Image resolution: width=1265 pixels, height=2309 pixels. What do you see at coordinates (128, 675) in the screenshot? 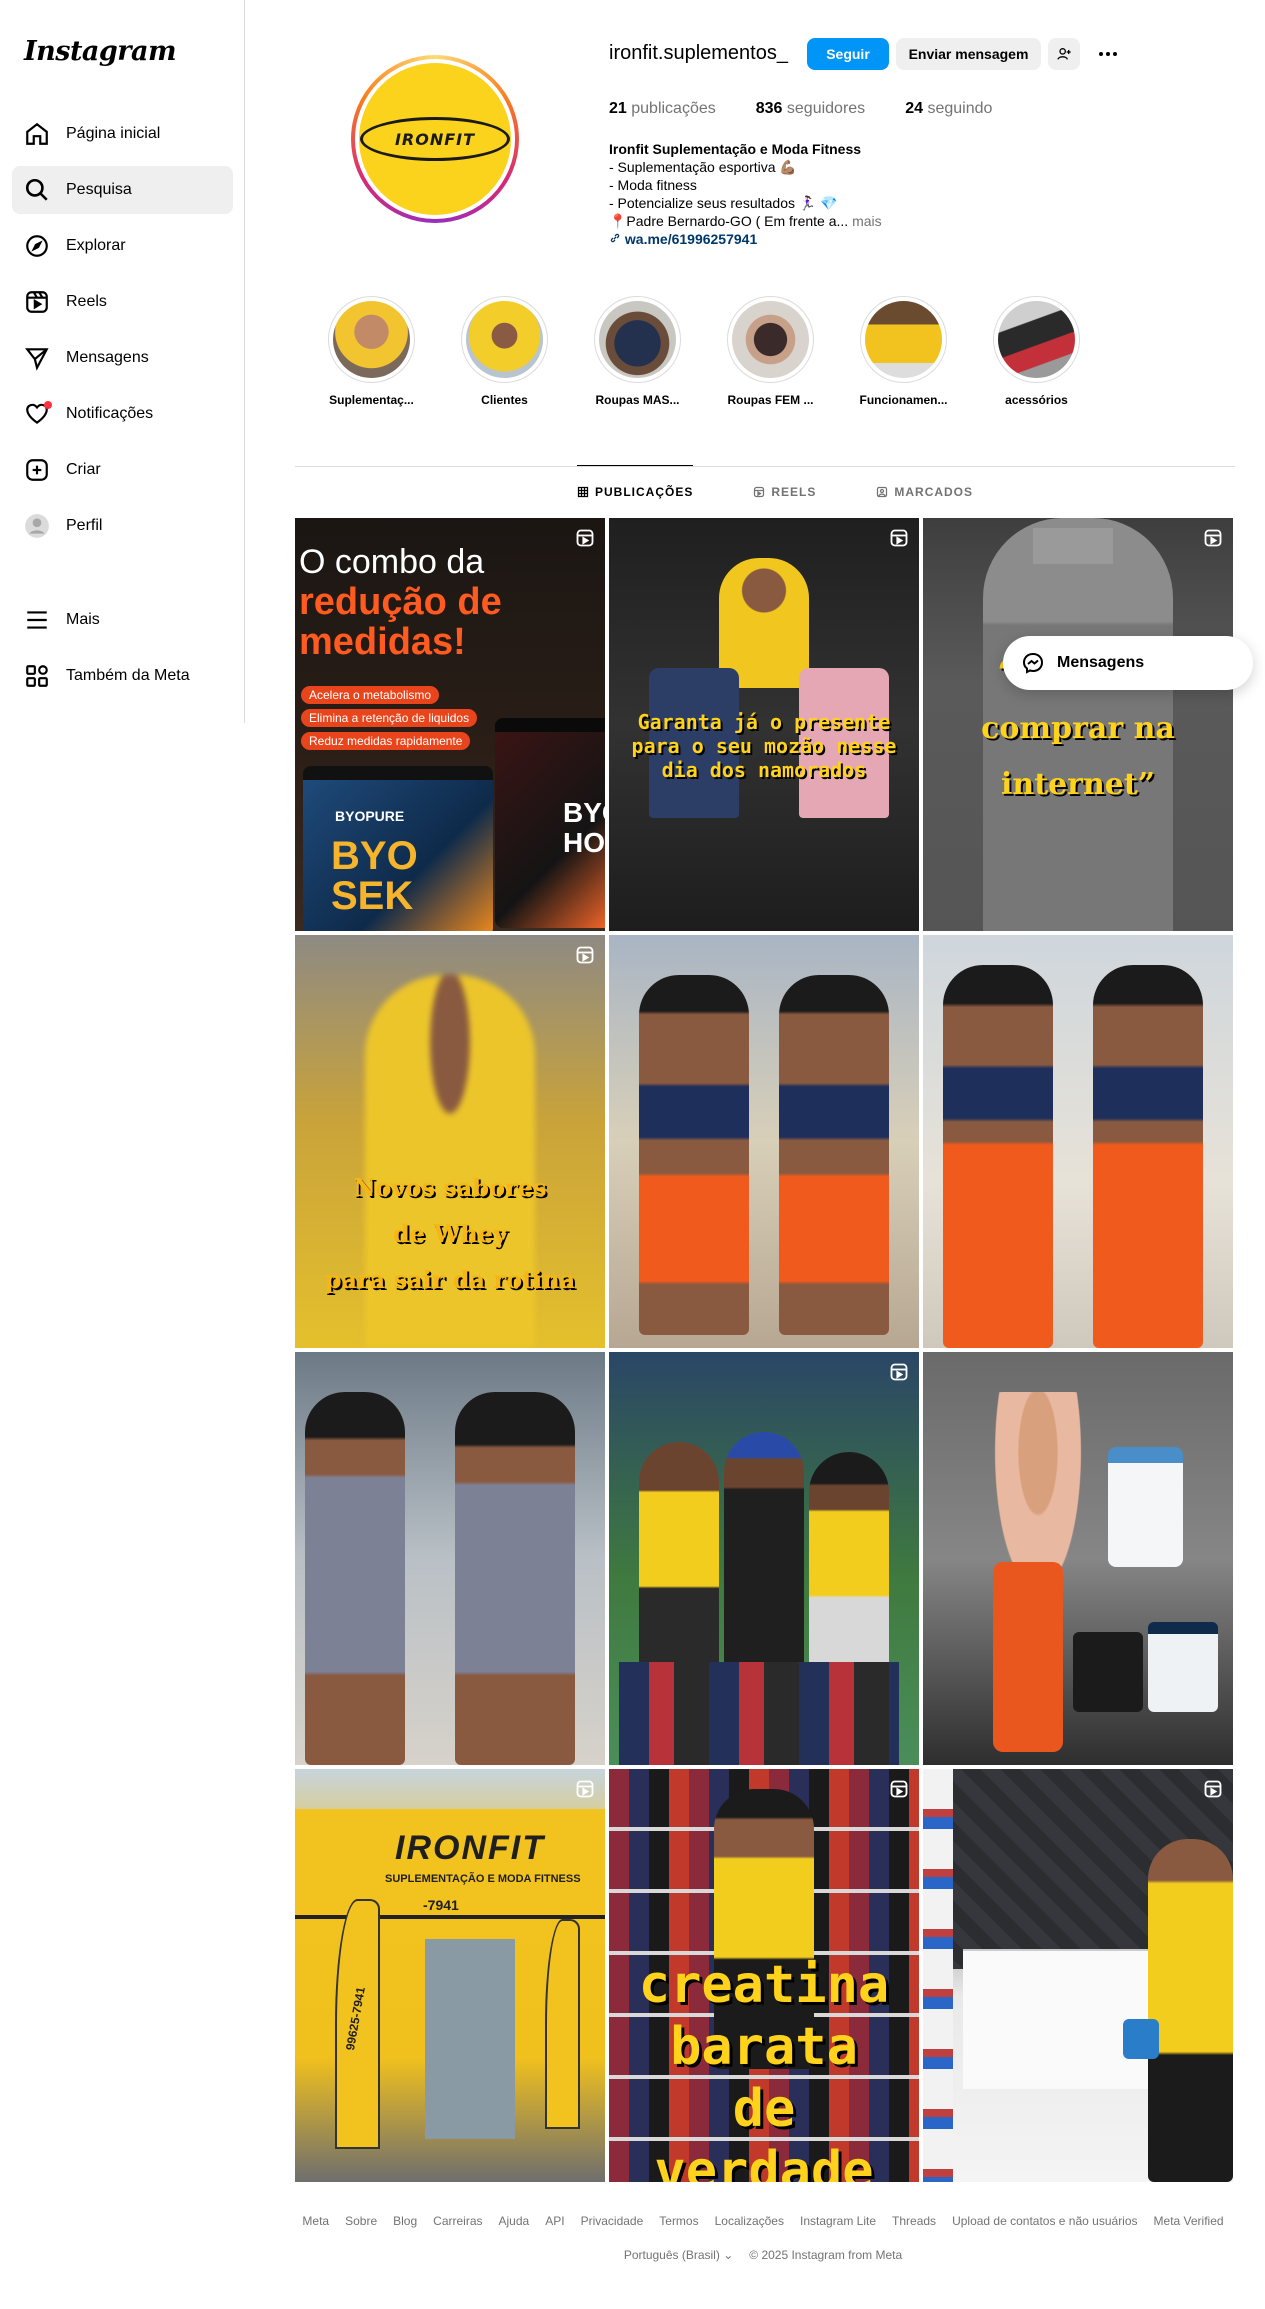
I see `nav-also-from-meta-label: Também da Meta` at bounding box center [128, 675].